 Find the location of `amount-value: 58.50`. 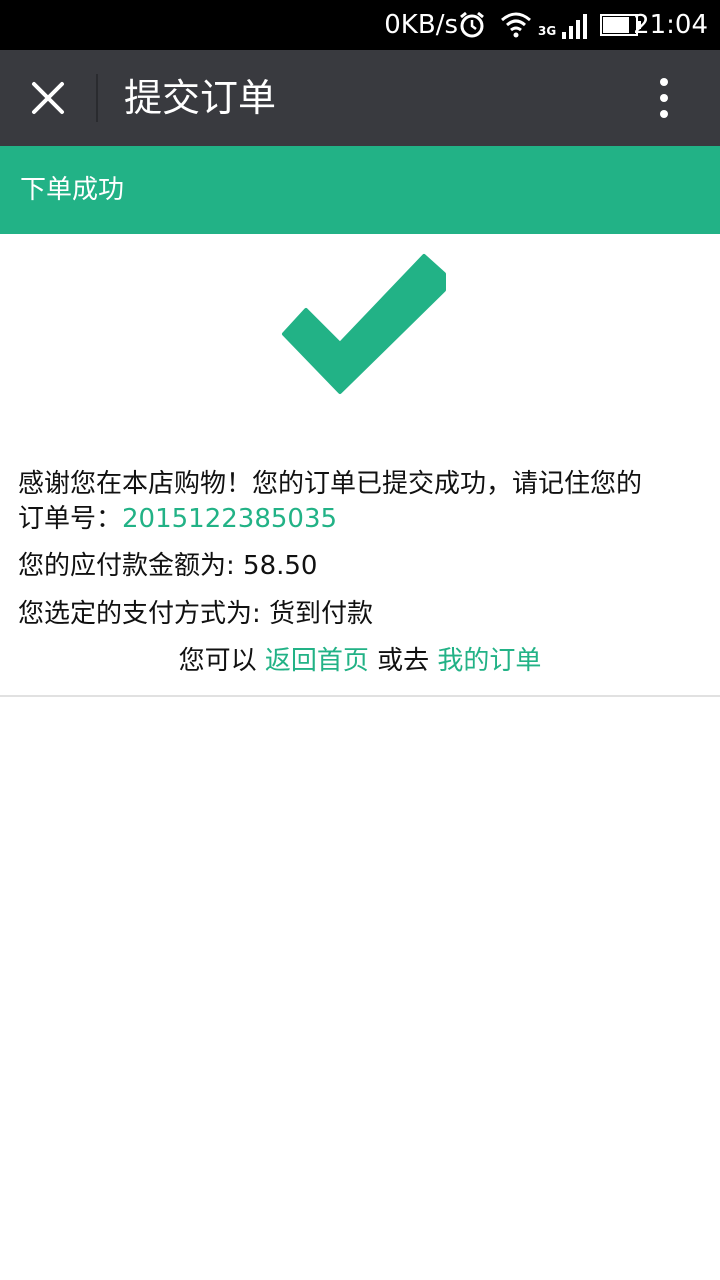

amount-value: 58.50 is located at coordinates (280, 566).